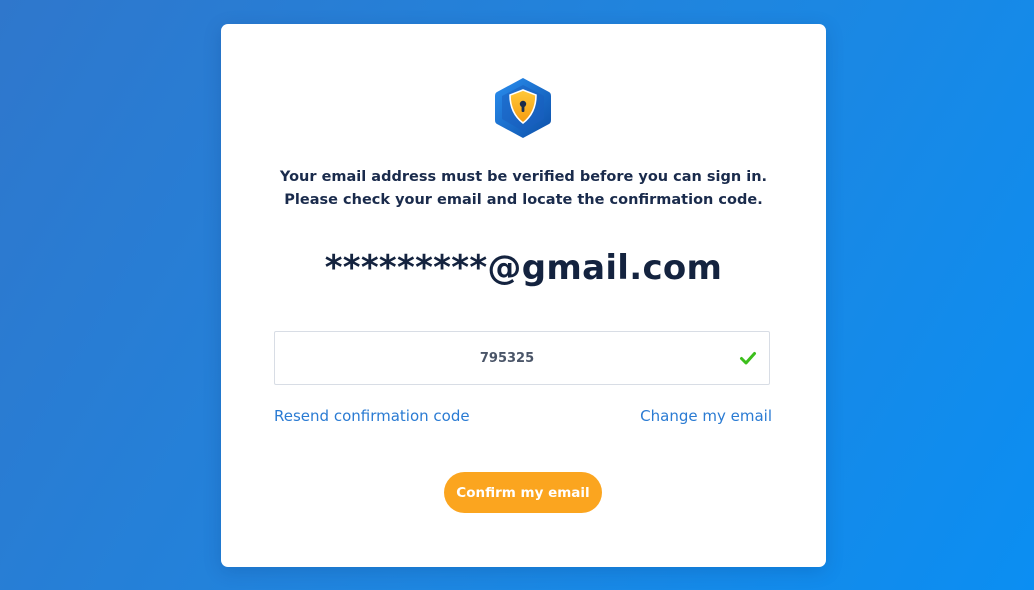 The height and width of the screenshot is (590, 1034). What do you see at coordinates (748, 358) in the screenshot?
I see `check-icon` at bounding box center [748, 358].